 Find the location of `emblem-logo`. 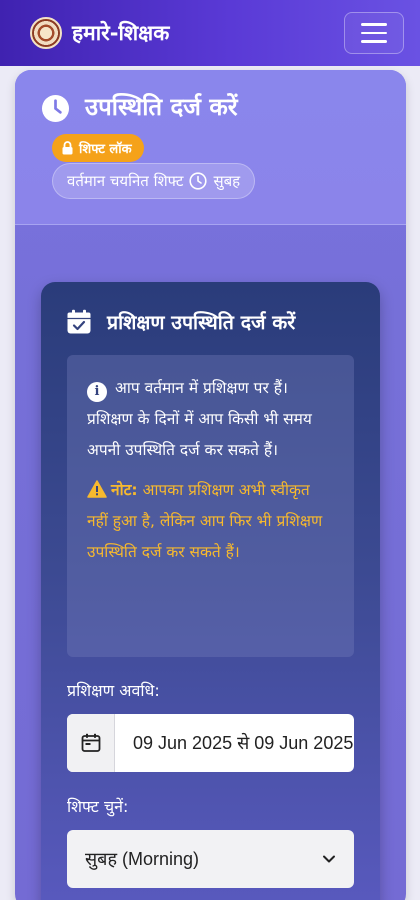

emblem-logo is located at coordinates (46, 33).